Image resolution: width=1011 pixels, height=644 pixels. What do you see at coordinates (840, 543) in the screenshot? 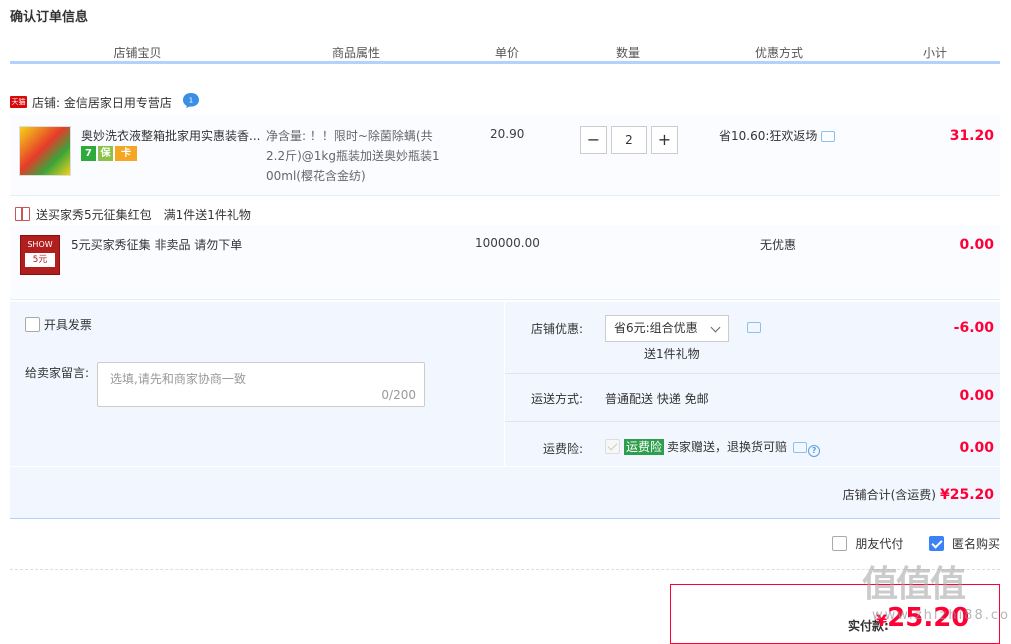
I see `friend-pay-checkbox` at bounding box center [840, 543].